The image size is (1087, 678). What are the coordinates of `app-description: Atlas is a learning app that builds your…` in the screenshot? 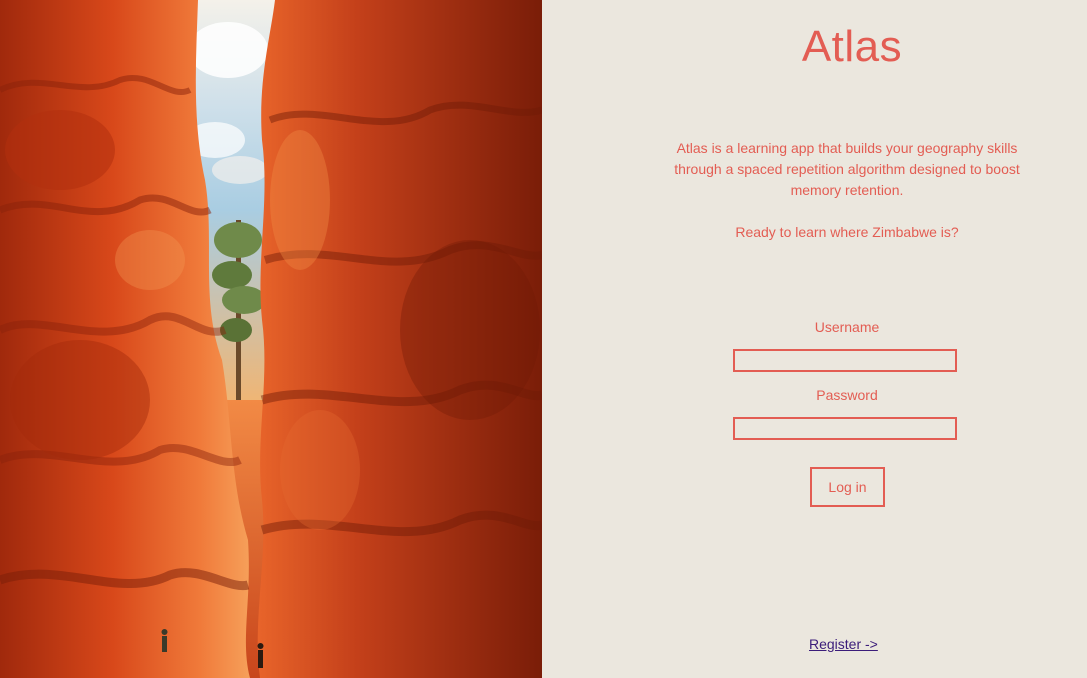 It's located at (847, 169).